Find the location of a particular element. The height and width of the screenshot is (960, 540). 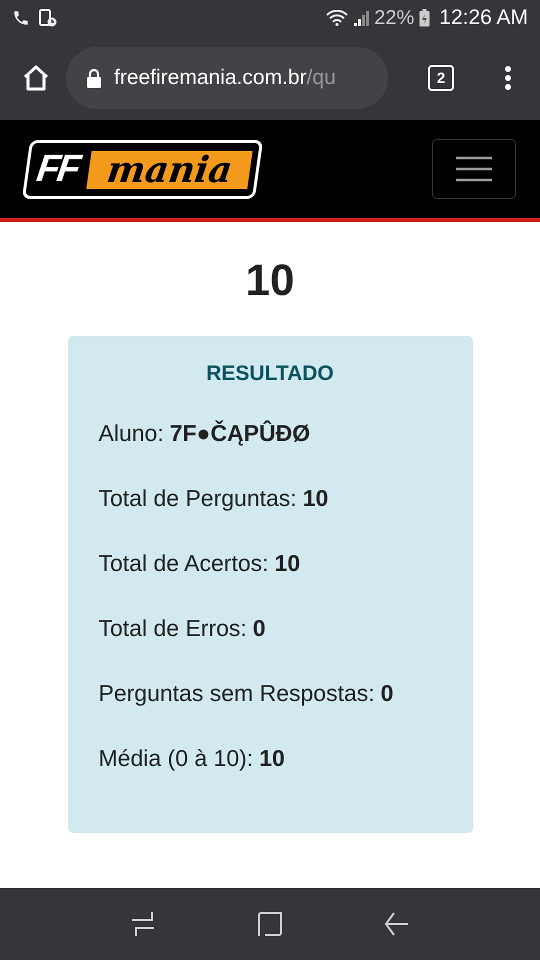

stat-label: Total de Perguntas: is located at coordinates (197, 499).